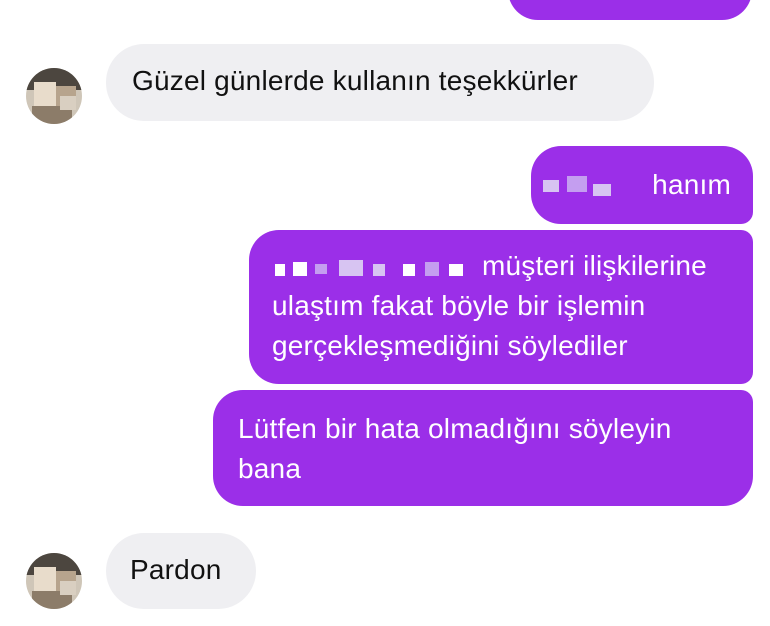 The height and width of the screenshot is (626, 770). Describe the element at coordinates (176, 569) in the screenshot. I see `message-text: Pardon` at that location.